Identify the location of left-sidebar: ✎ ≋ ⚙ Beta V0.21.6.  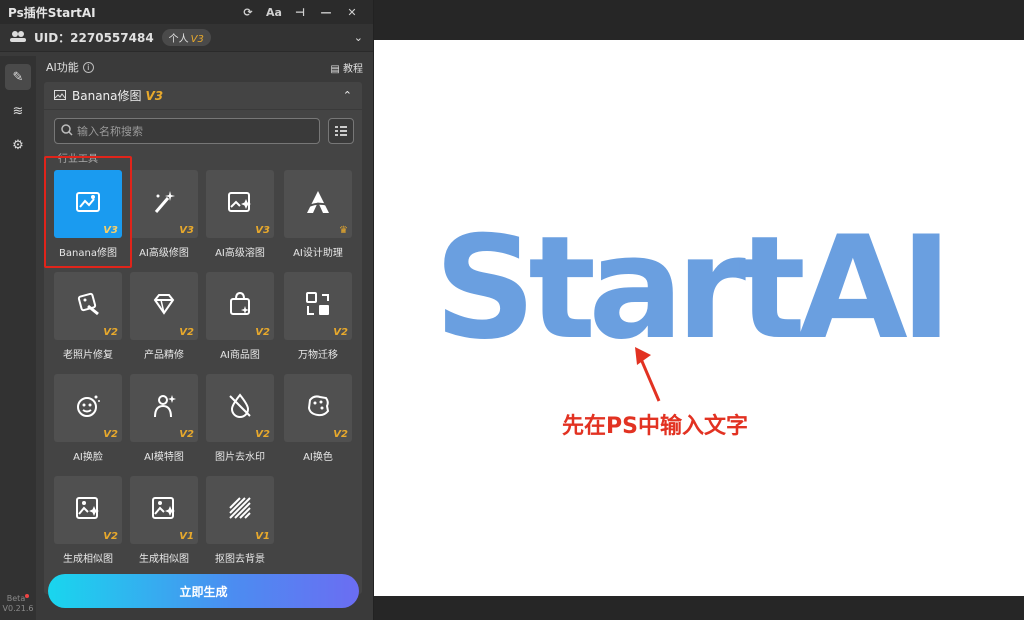
(18, 338).